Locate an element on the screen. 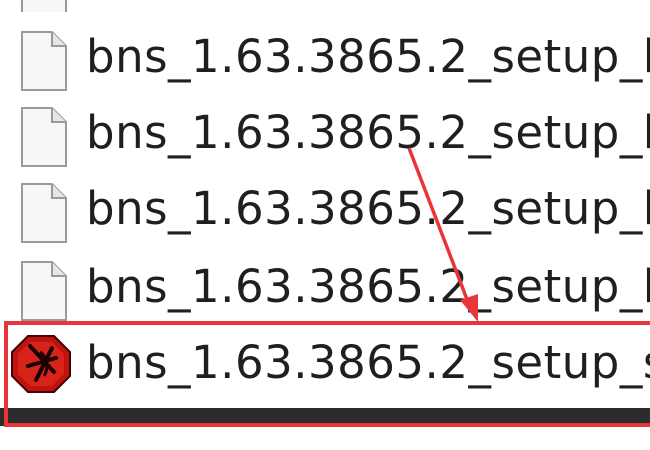  bottom-strip is located at coordinates (325, 438).